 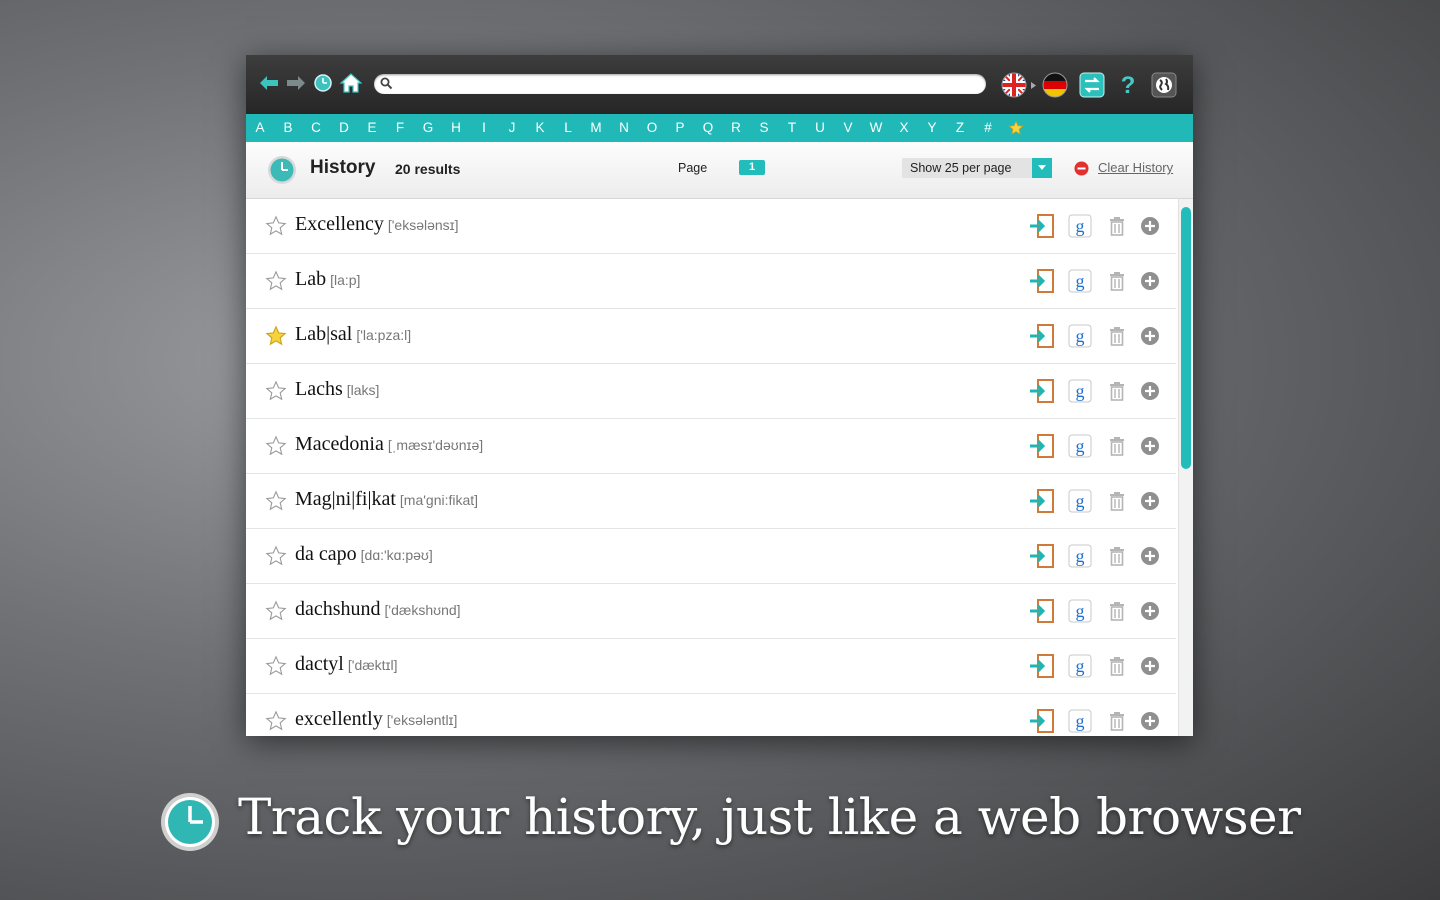 I want to click on scrollbar, so click(x=1185, y=467).